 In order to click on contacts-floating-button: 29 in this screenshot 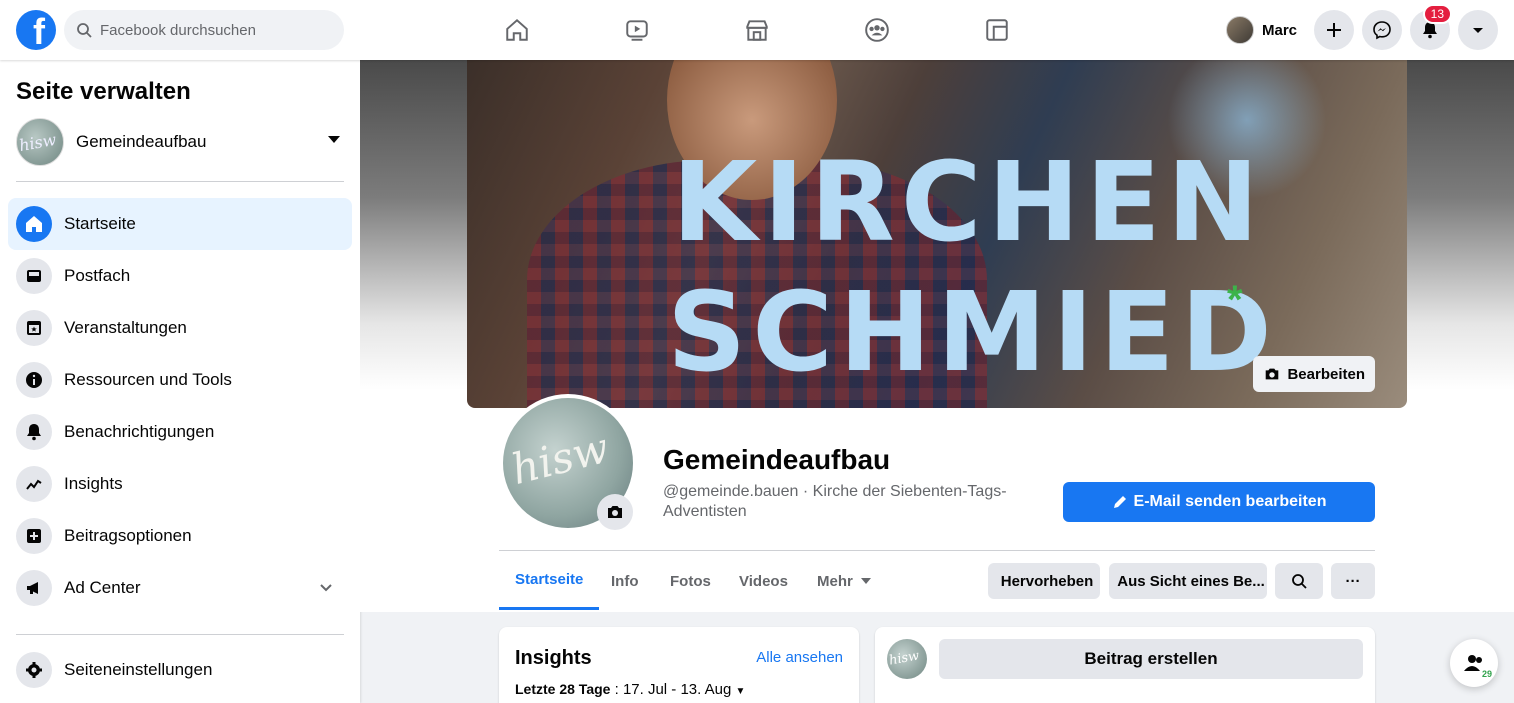, I will do `click(1474, 663)`.